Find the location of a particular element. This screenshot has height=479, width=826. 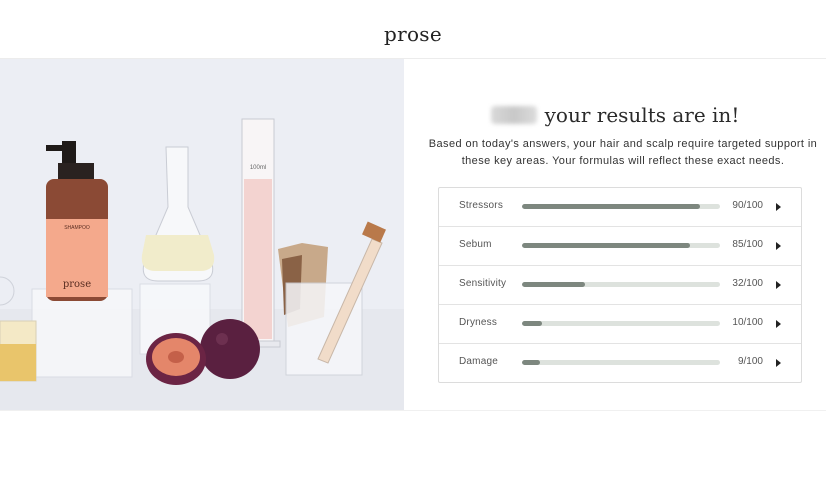

top-bar: prose is located at coordinates (413, 29).